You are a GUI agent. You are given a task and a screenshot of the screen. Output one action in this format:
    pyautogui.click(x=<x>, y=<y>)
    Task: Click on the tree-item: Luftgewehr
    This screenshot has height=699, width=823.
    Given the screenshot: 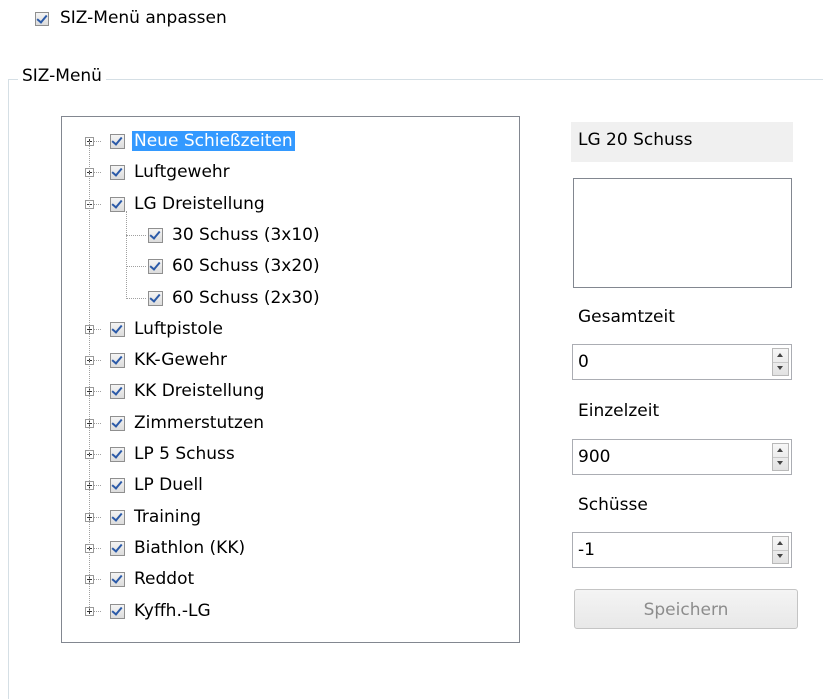 What is the action you would take?
    pyautogui.click(x=290, y=173)
    